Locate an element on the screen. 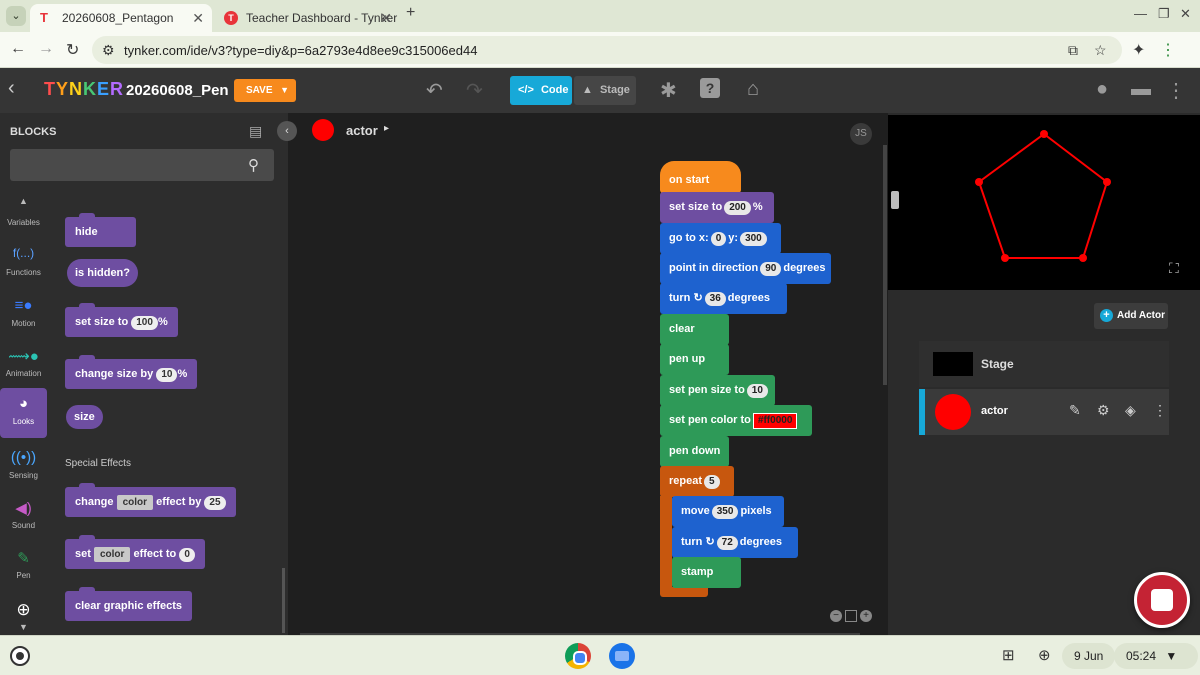 The width and height of the screenshot is (1200, 675). is-hidden-block: is hidden? is located at coordinates (102, 273).